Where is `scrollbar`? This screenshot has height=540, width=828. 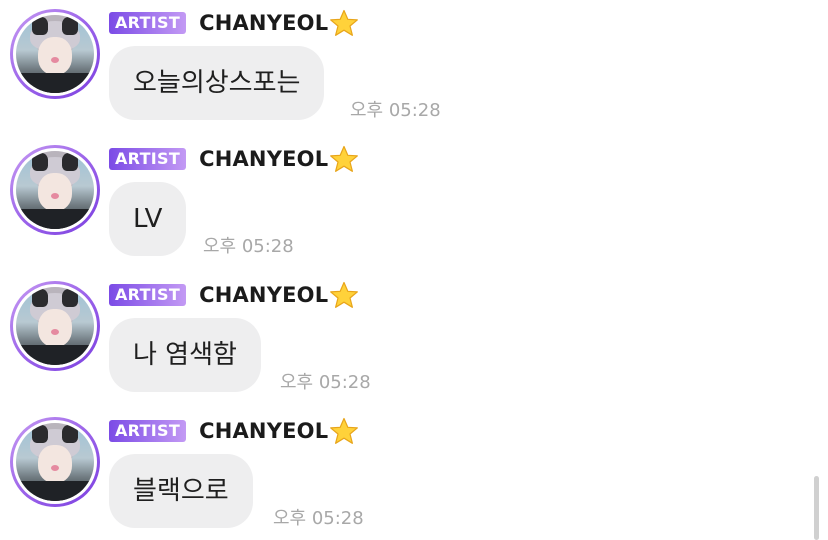 scrollbar is located at coordinates (816, 508).